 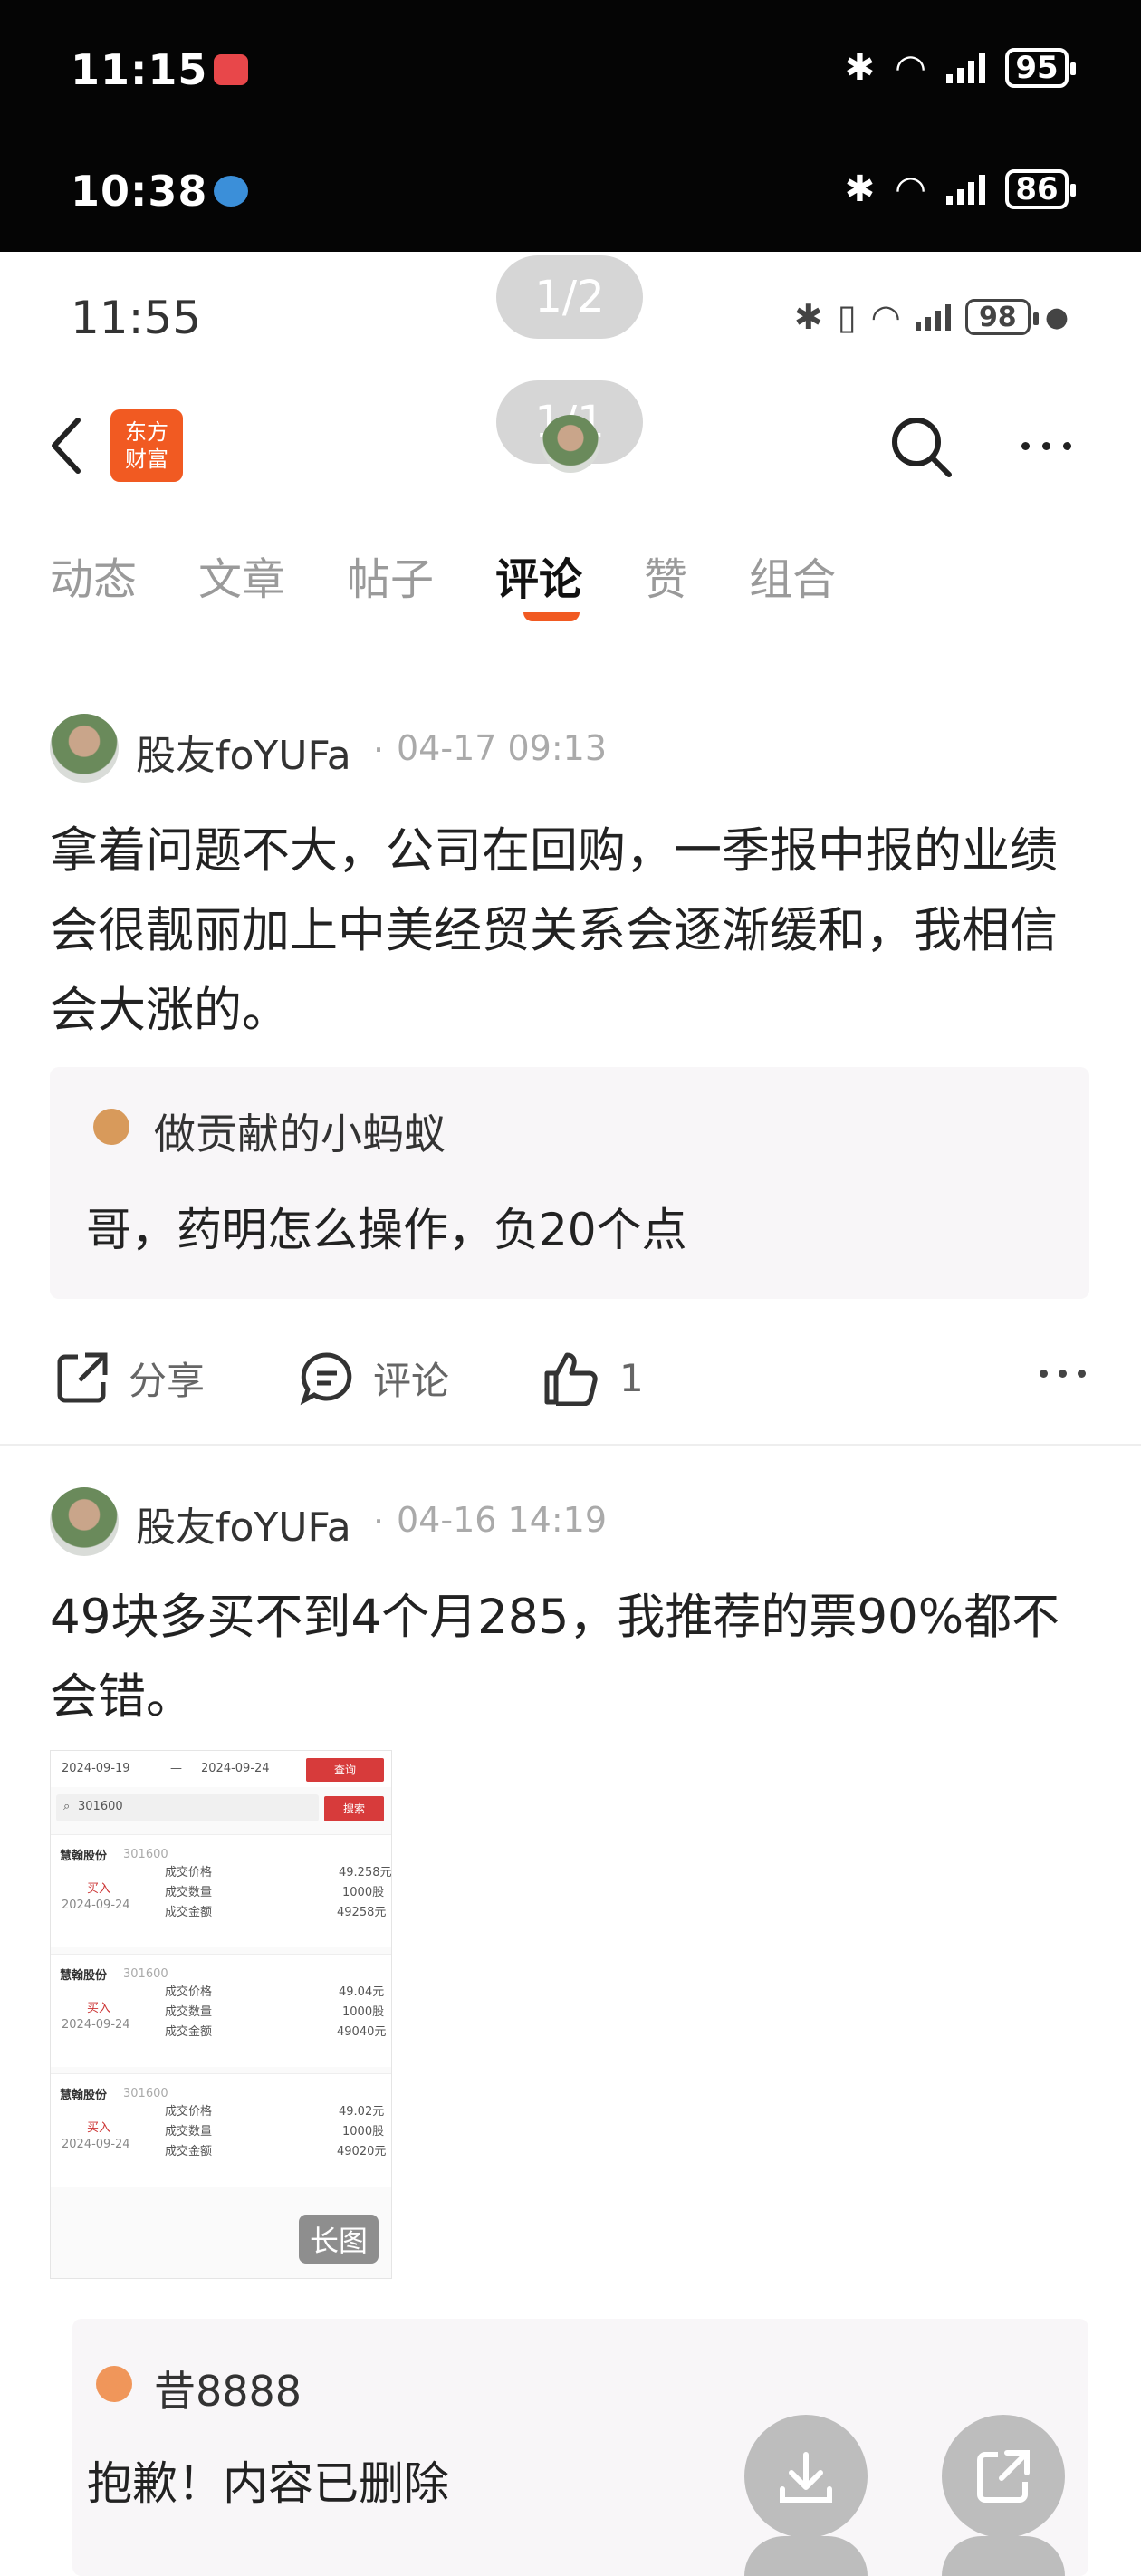 I want to click on page-indicator-top: 1/2, so click(x=569, y=297).